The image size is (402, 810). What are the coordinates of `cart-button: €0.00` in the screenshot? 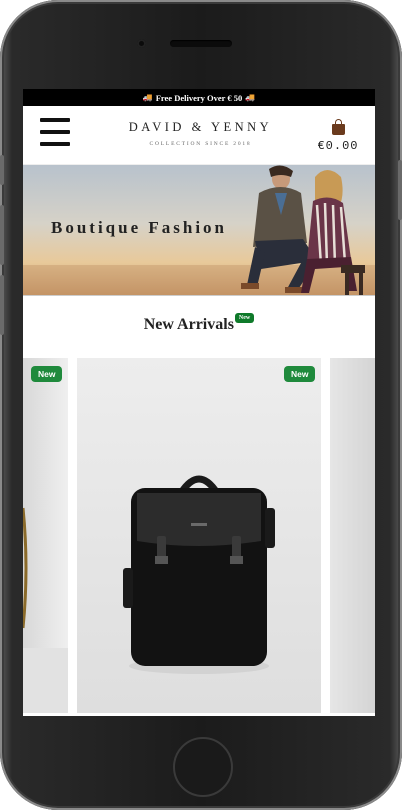 It's located at (338, 136).